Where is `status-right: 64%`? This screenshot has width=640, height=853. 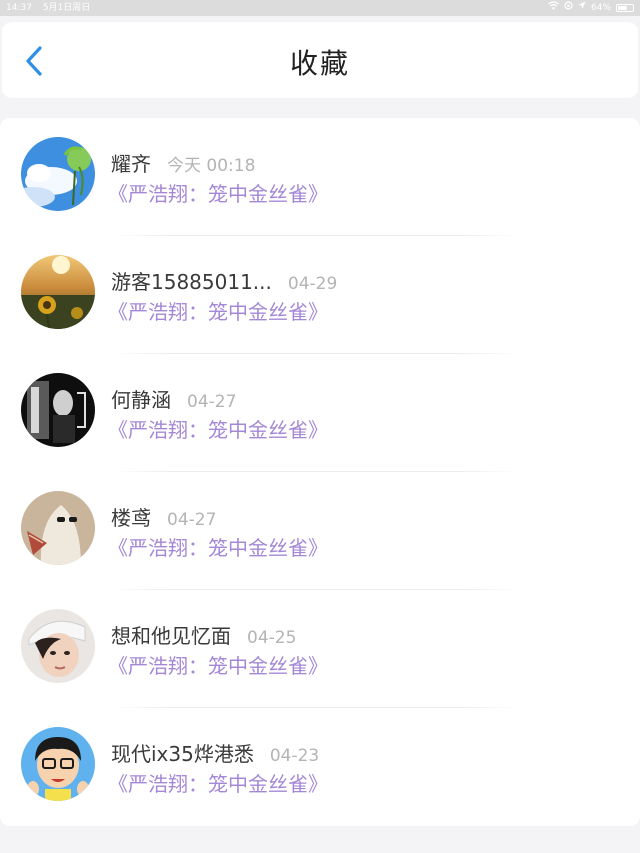
status-right: 64% is located at coordinates (591, 8).